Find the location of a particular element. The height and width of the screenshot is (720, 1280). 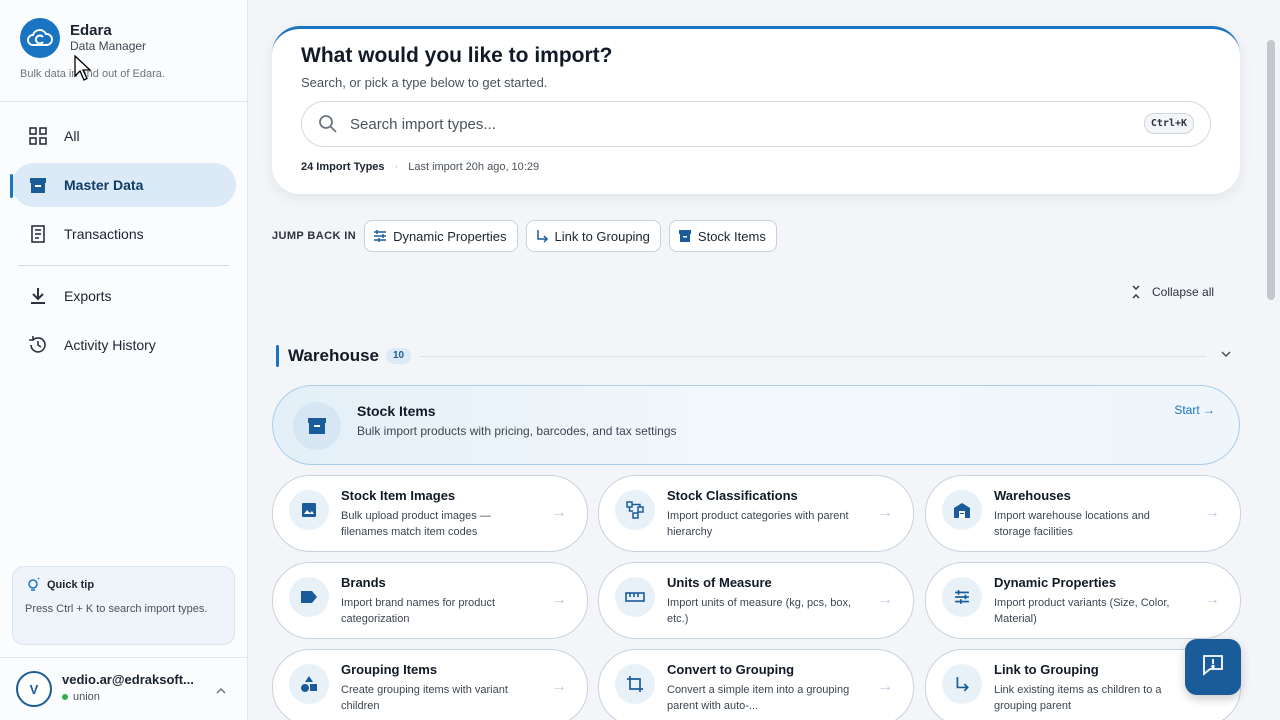

user-org: union is located at coordinates (81, 697).